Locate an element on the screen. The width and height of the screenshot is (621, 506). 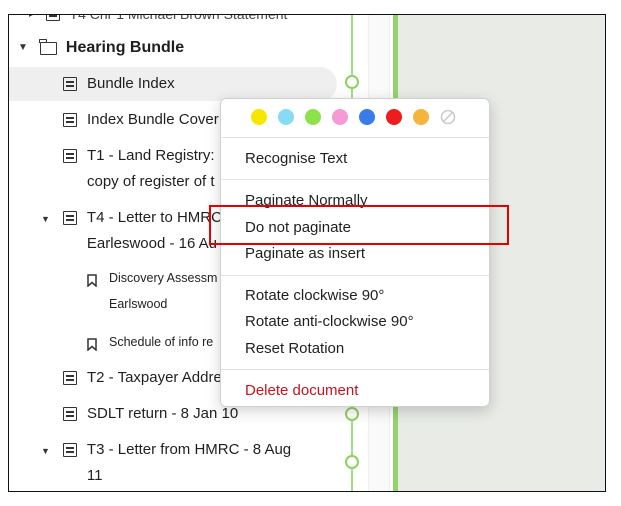
color-swatch-red is located at coordinates (394, 117).